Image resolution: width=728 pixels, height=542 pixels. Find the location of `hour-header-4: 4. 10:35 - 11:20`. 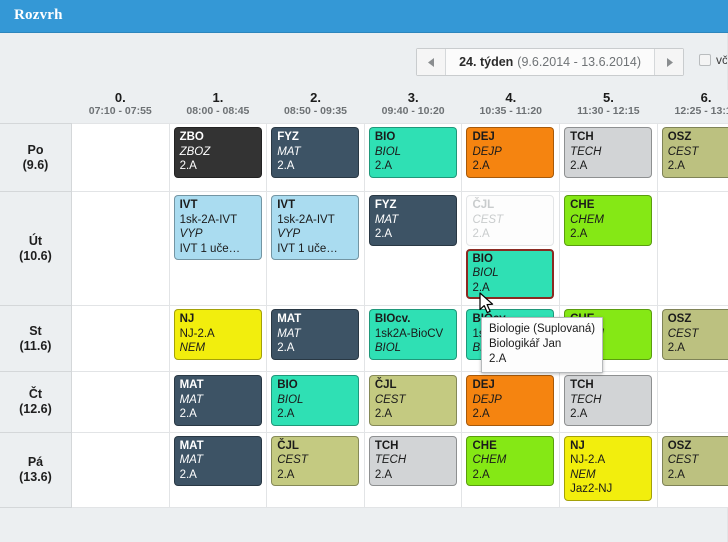

hour-header-4: 4. 10:35 - 11:20 is located at coordinates (510, 107).